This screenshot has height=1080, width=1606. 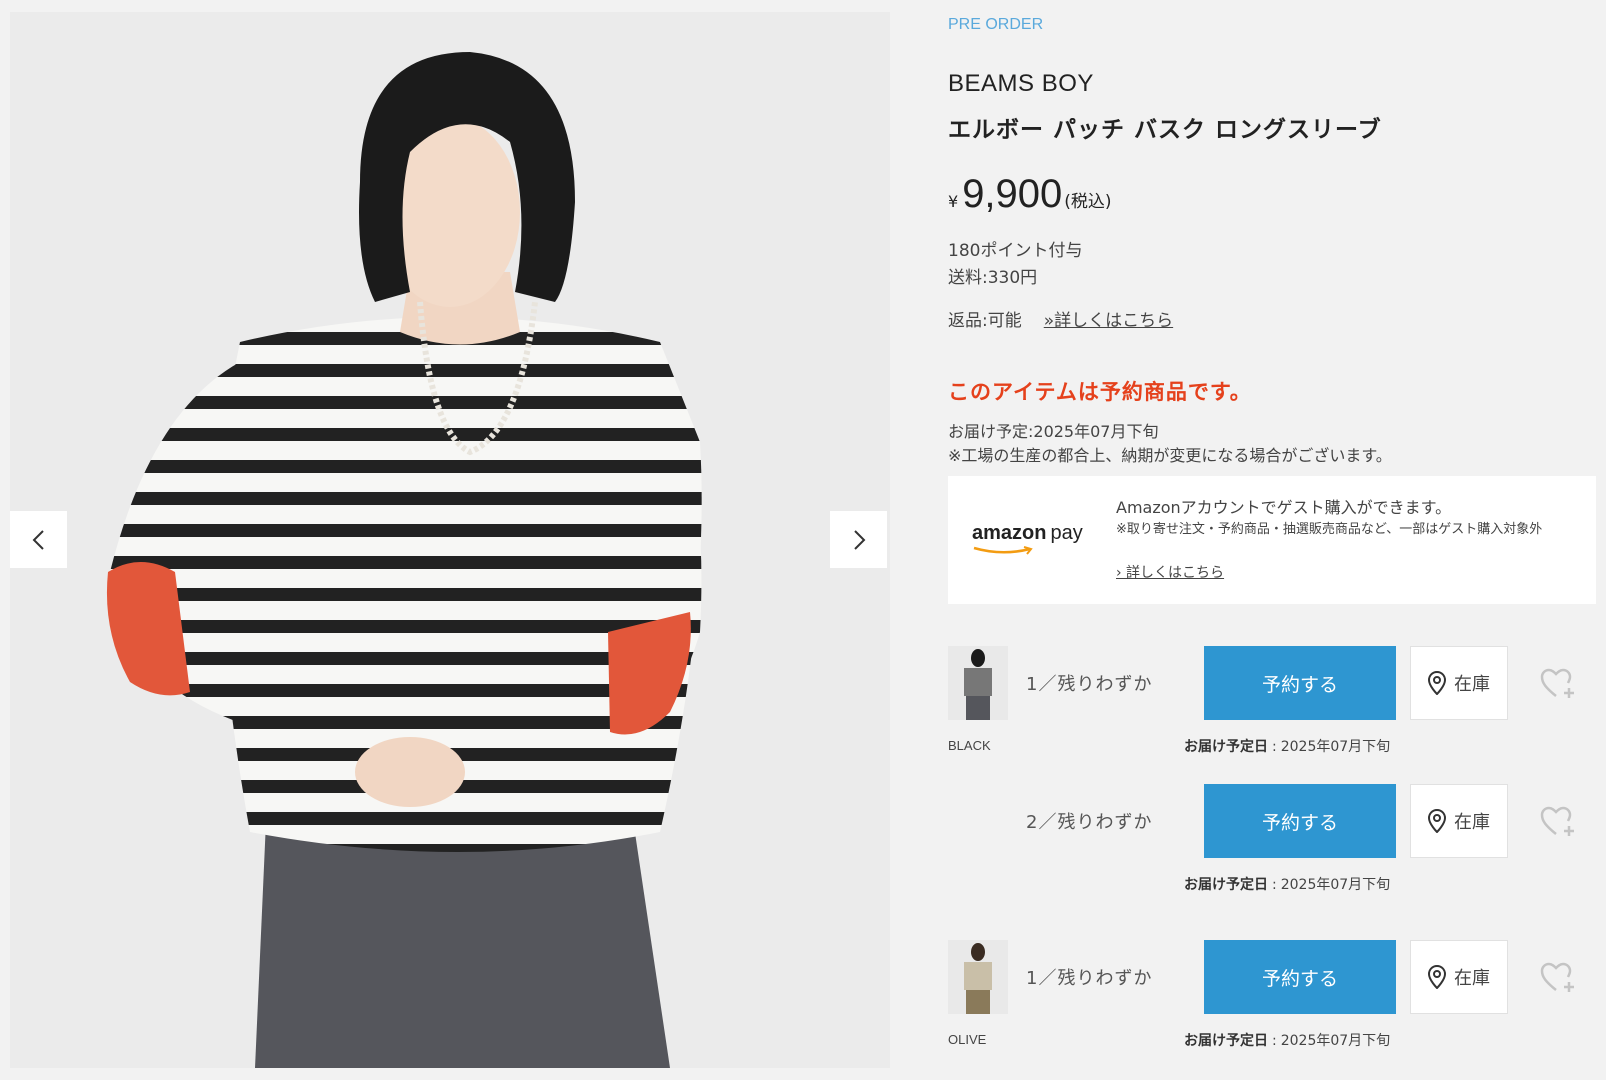 What do you see at coordinates (1165, 130) in the screenshot?
I see `product-name: エルボー パッチ バスク ロングスリーブ` at bounding box center [1165, 130].